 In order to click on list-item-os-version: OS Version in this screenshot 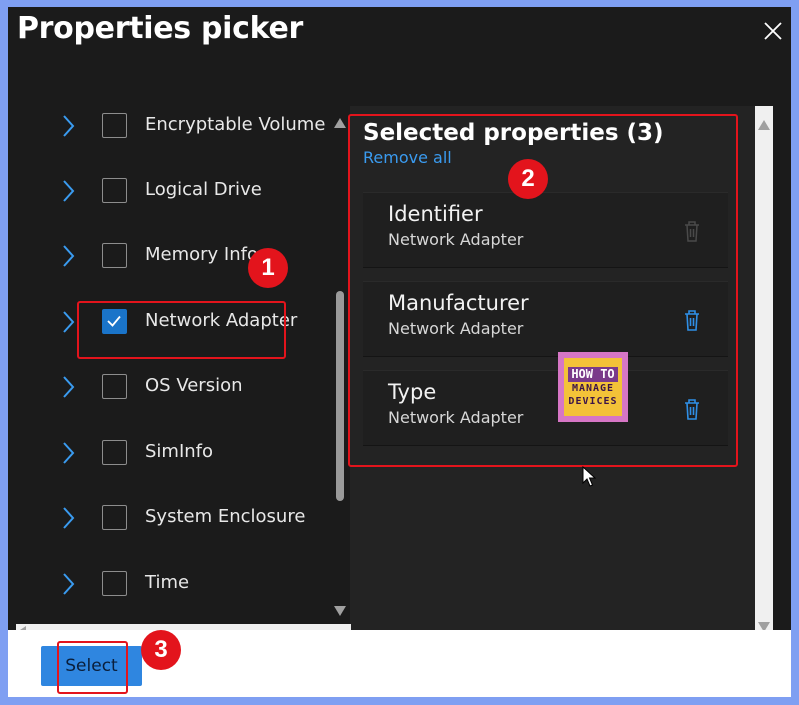, I will do `click(173, 387)`.